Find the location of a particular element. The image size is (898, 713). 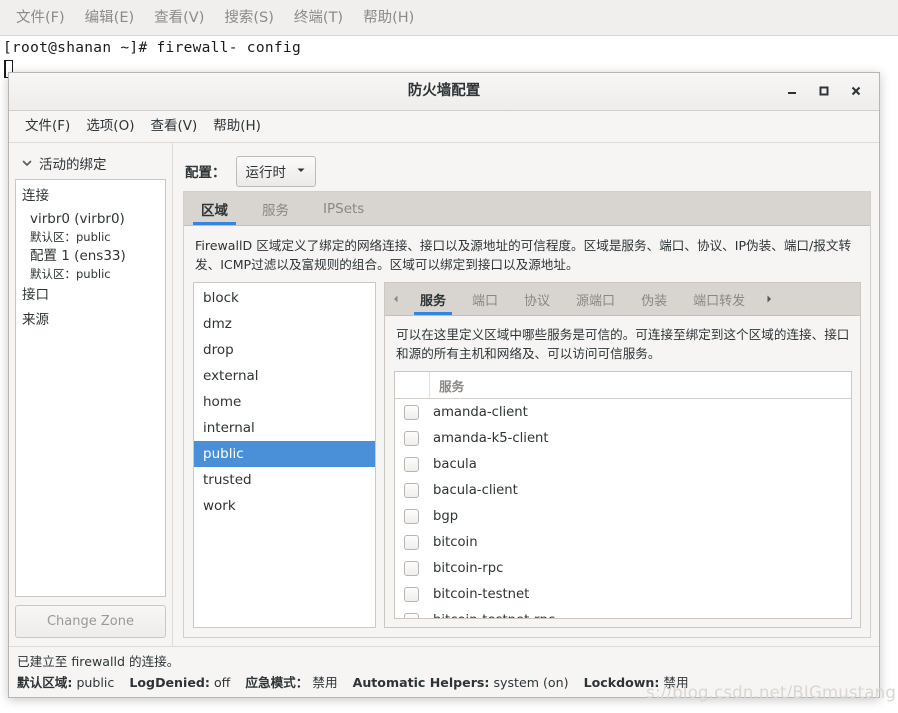

terminal-menu-file: 文件(F) is located at coordinates (40, 18).